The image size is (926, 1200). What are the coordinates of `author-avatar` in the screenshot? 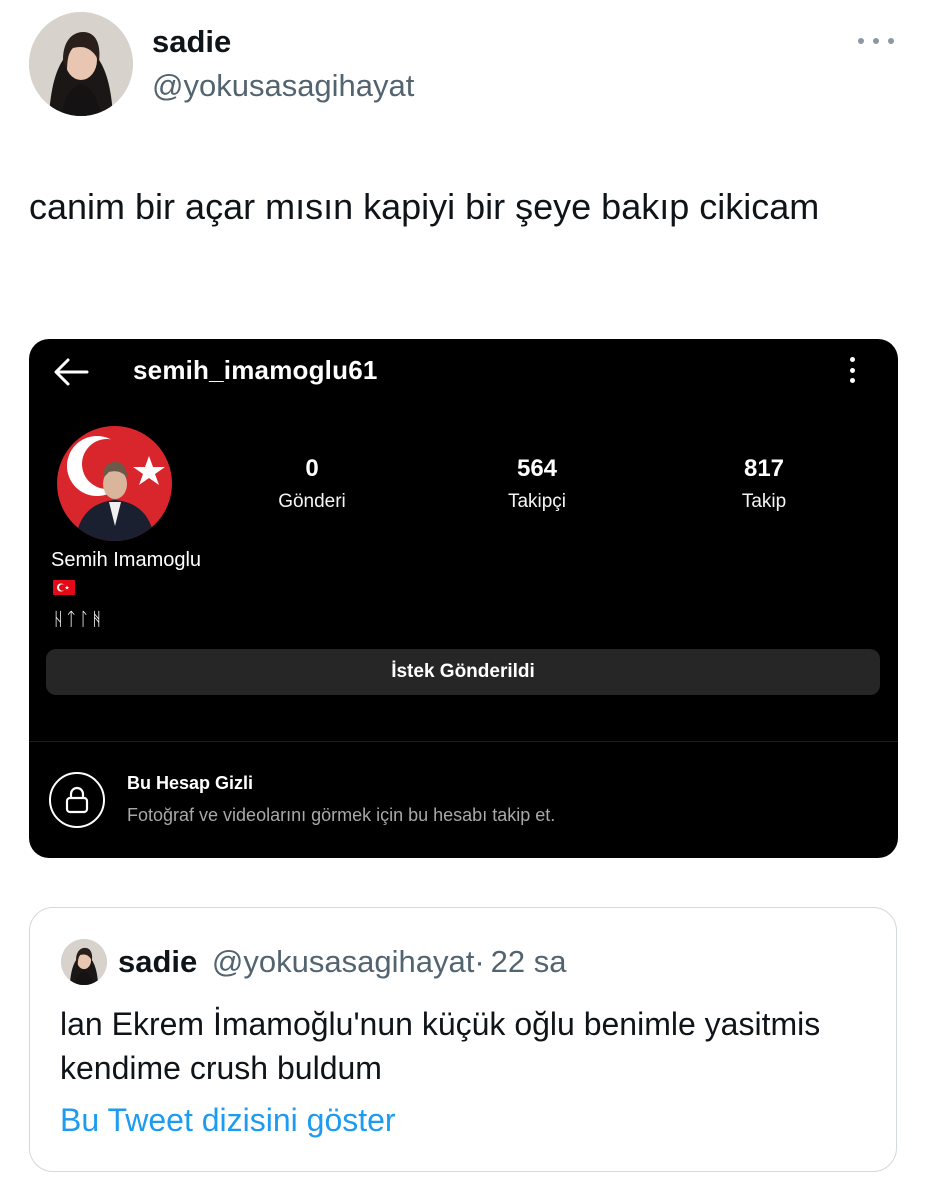 It's located at (81, 64).